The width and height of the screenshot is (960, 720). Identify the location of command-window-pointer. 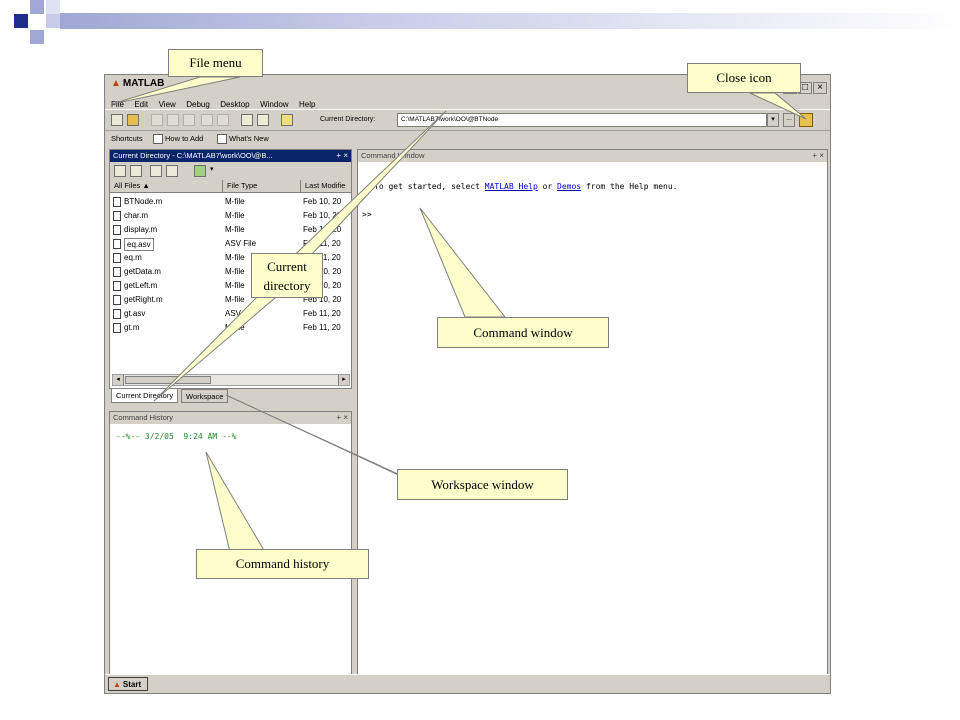
(463, 262).